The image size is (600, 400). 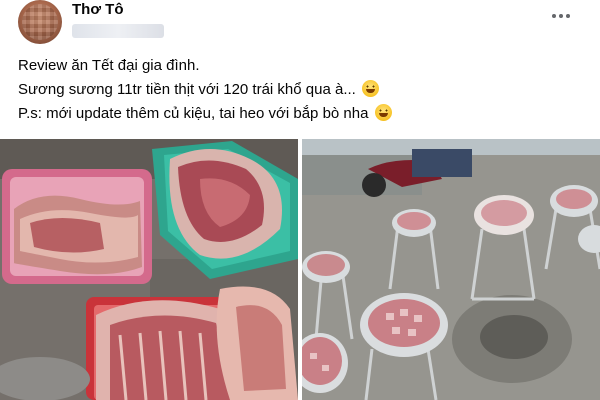 I want to click on more-options-icon, so click(x=561, y=16).